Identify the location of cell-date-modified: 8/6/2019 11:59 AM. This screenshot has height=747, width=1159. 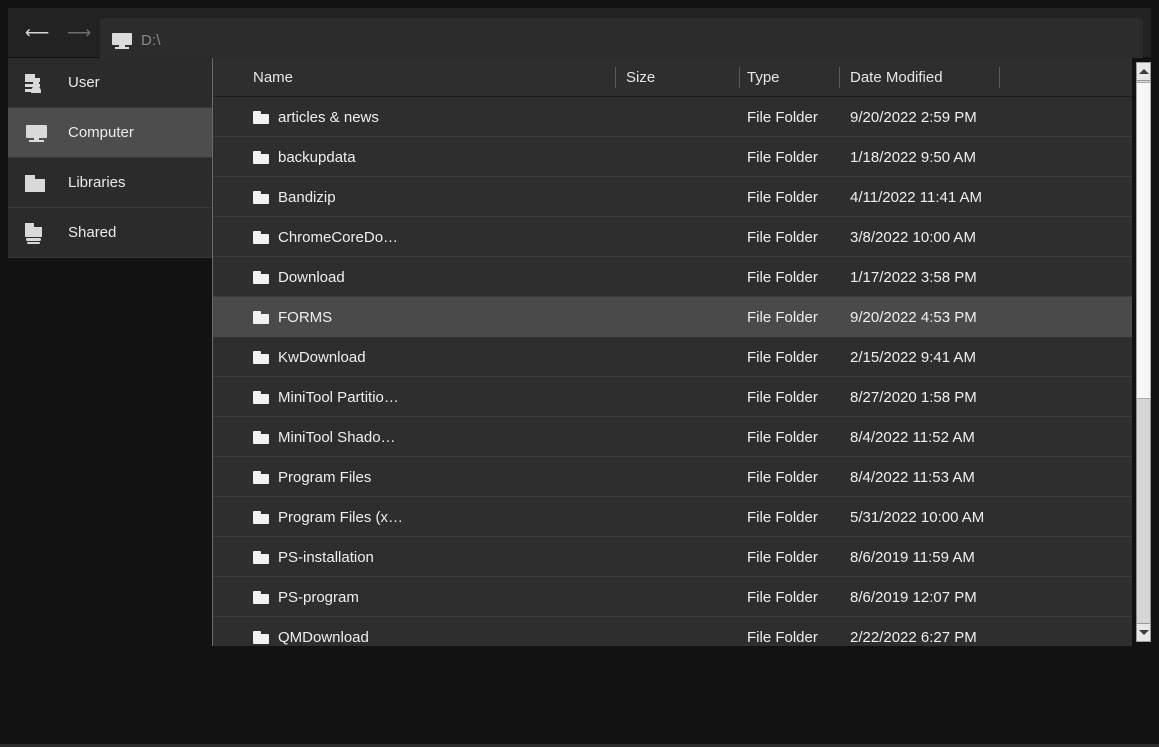
(912, 557).